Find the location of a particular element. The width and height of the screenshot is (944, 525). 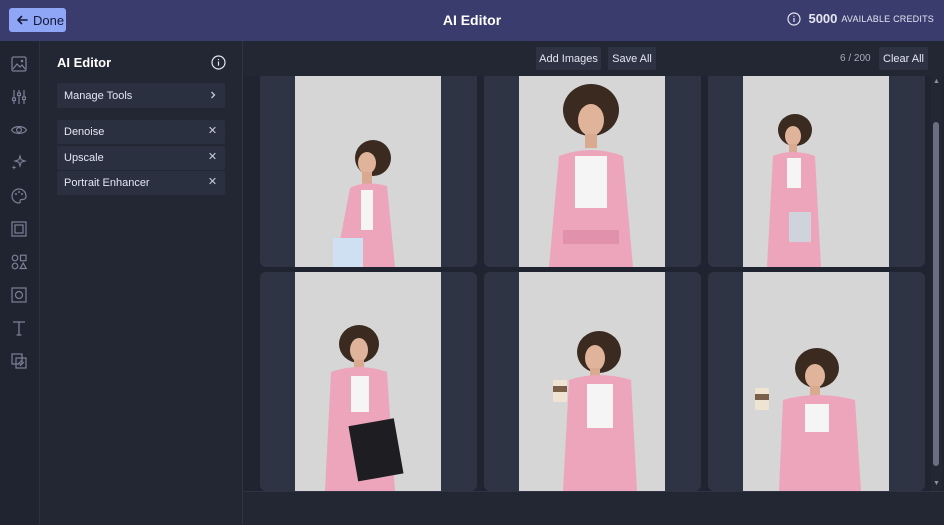

add-images-button: Add Images is located at coordinates (568, 58).